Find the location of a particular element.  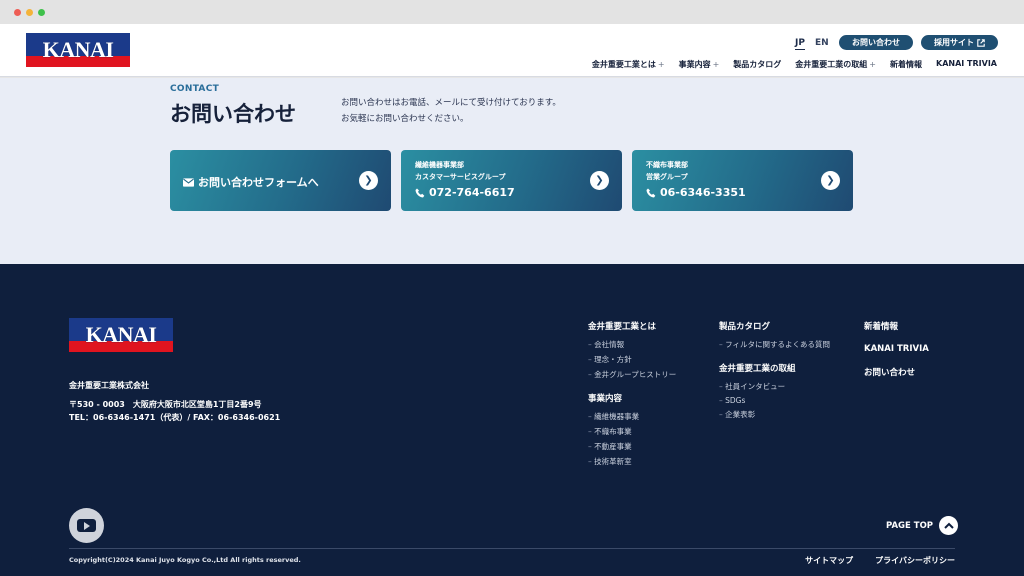

page-top-button: PAGE TOP is located at coordinates (922, 525).